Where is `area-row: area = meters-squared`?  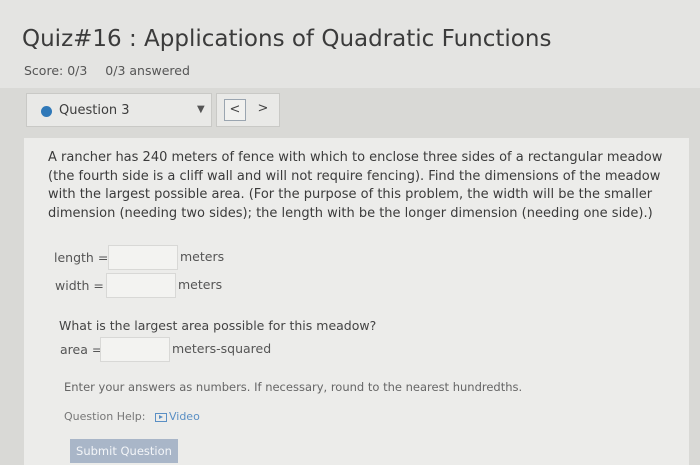 area-row: area = meters-squared is located at coordinates (190, 350).